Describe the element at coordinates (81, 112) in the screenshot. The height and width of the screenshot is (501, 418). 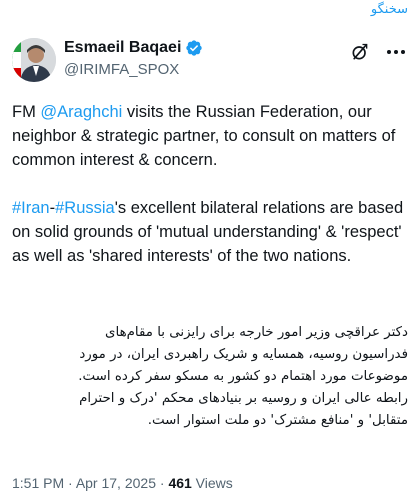
I see `mention-link: @Araghchi` at that location.